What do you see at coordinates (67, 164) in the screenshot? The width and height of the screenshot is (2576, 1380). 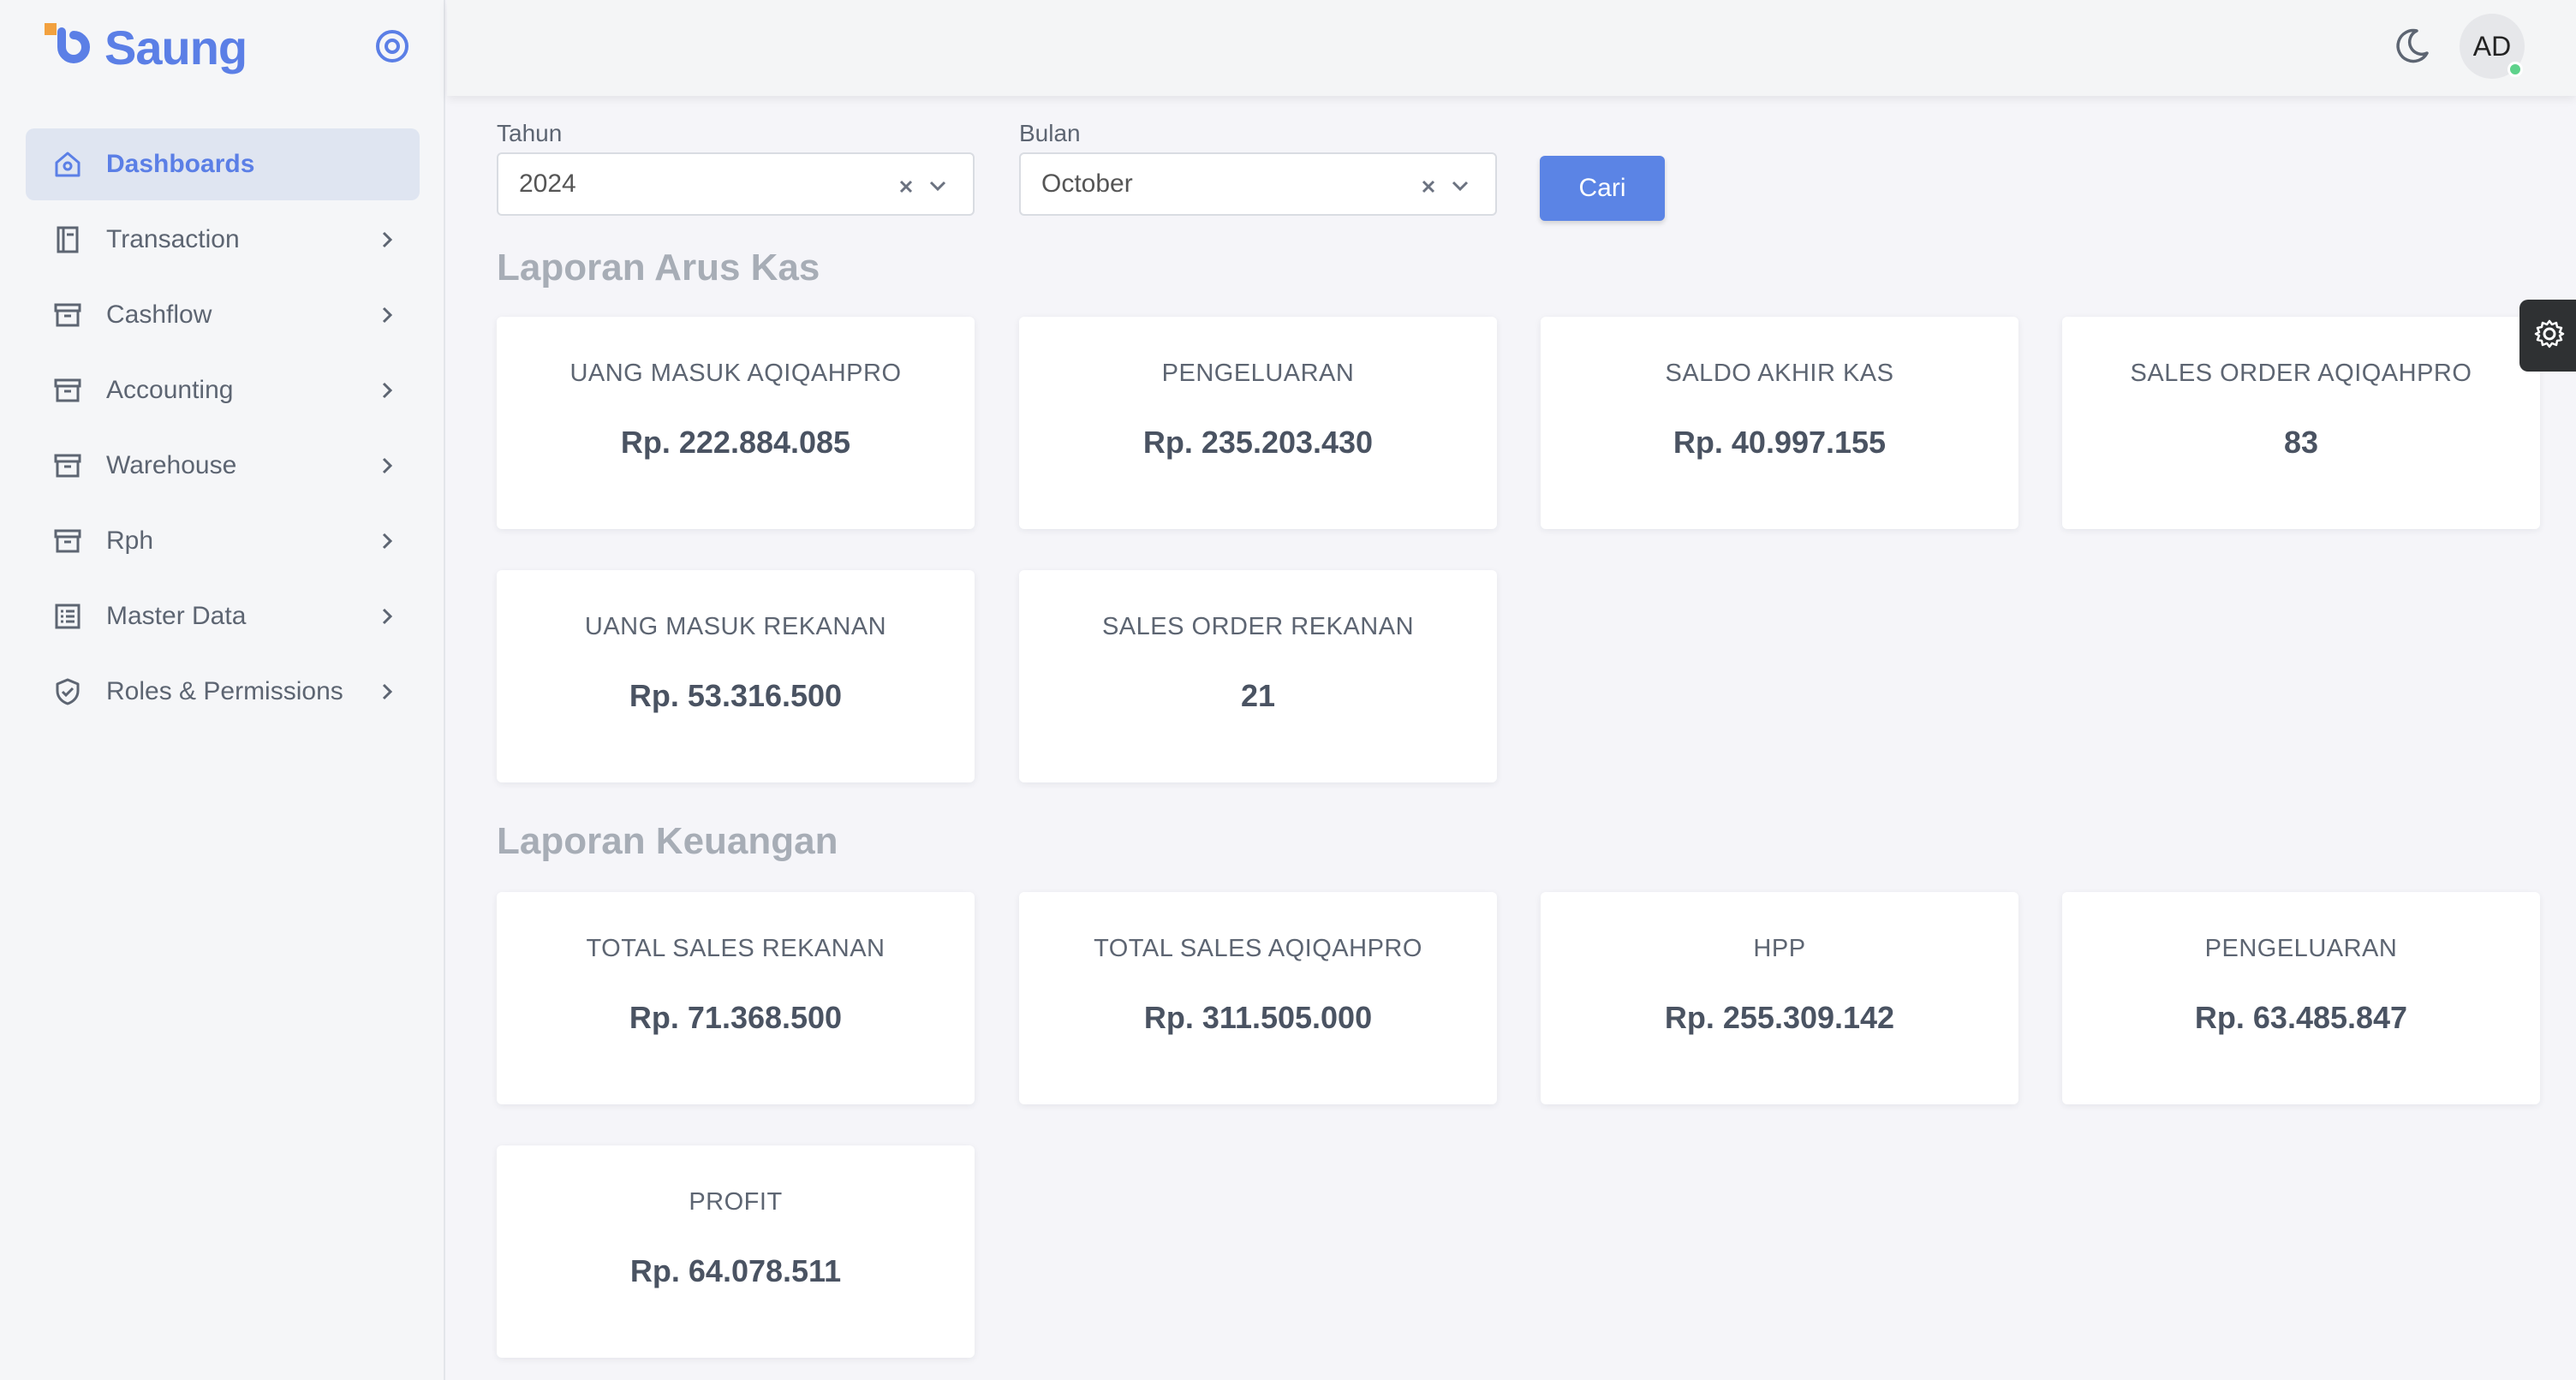 I see `home-icon` at bounding box center [67, 164].